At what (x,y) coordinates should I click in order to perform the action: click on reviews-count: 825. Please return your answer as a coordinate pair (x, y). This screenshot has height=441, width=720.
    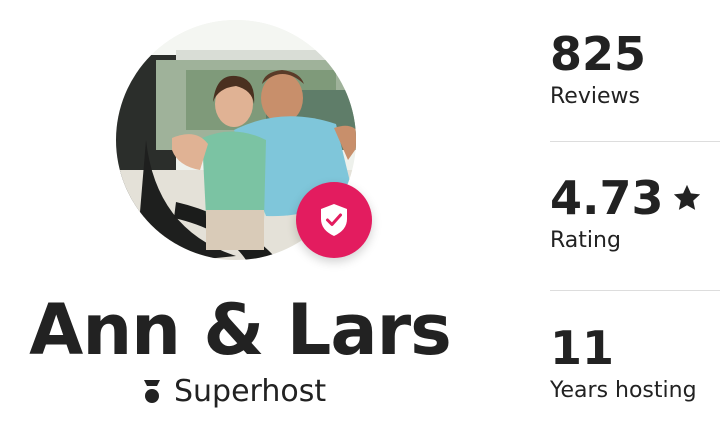
    Looking at the image, I should click on (635, 54).